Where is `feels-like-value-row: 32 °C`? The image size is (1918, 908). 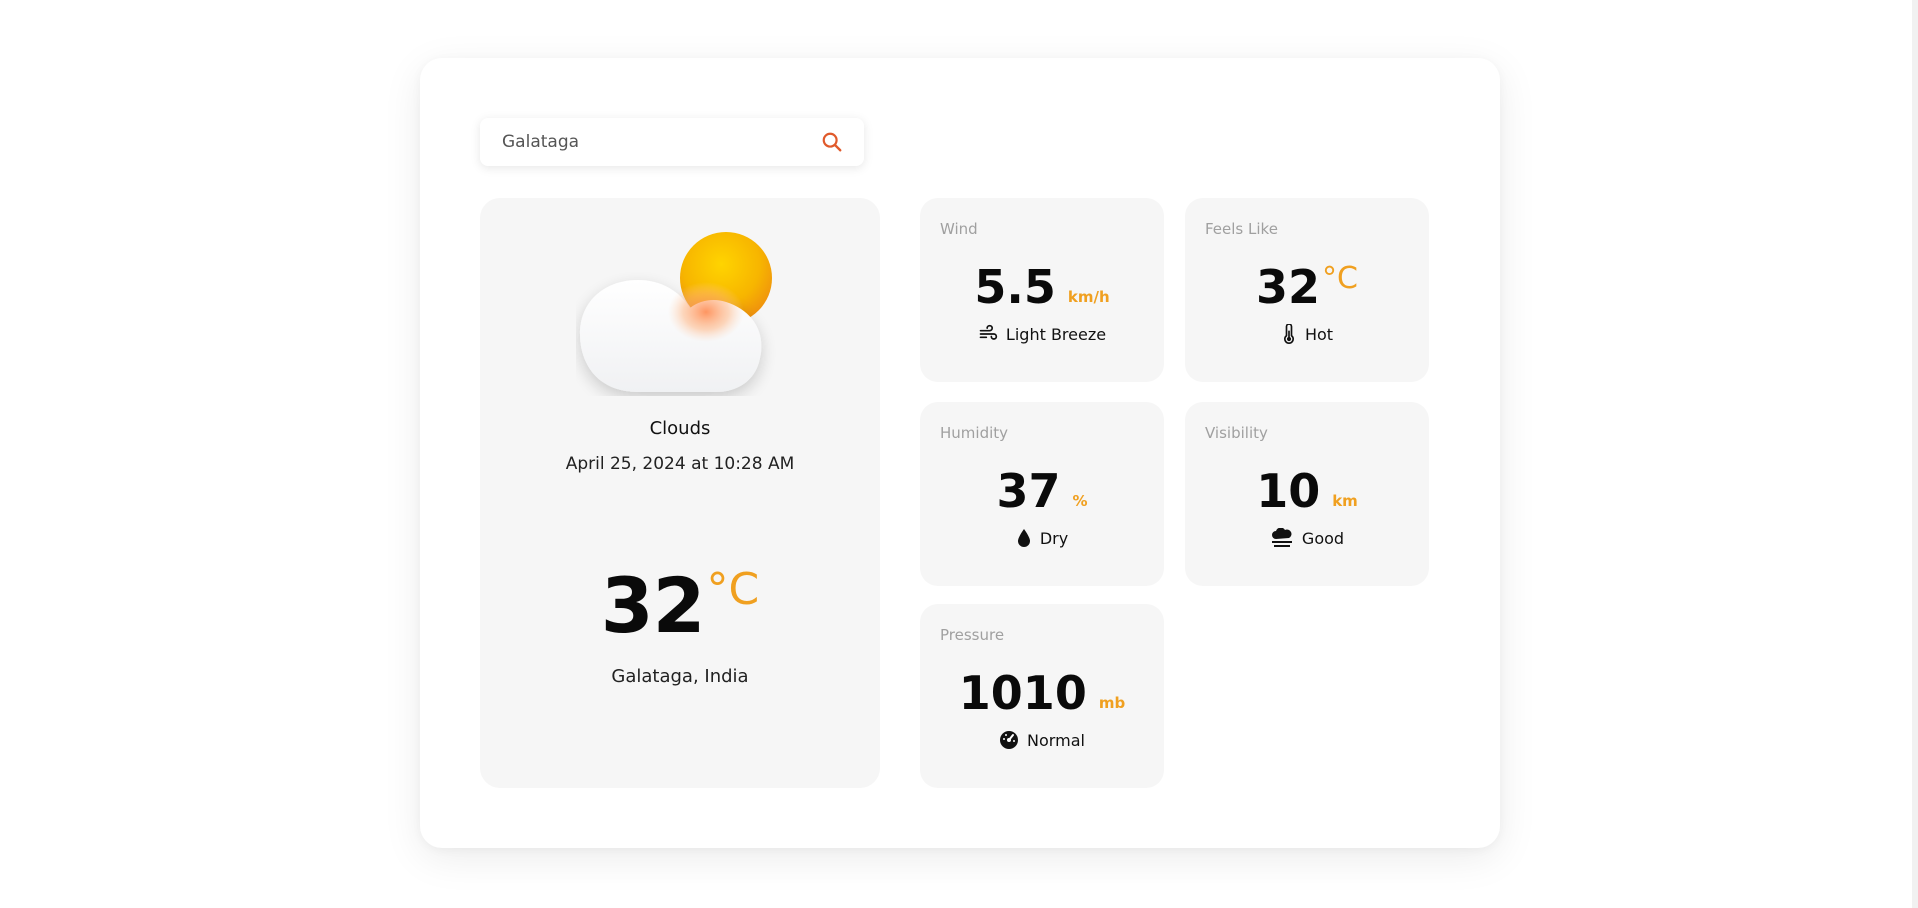 feels-like-value-row: 32 °C is located at coordinates (1307, 287).